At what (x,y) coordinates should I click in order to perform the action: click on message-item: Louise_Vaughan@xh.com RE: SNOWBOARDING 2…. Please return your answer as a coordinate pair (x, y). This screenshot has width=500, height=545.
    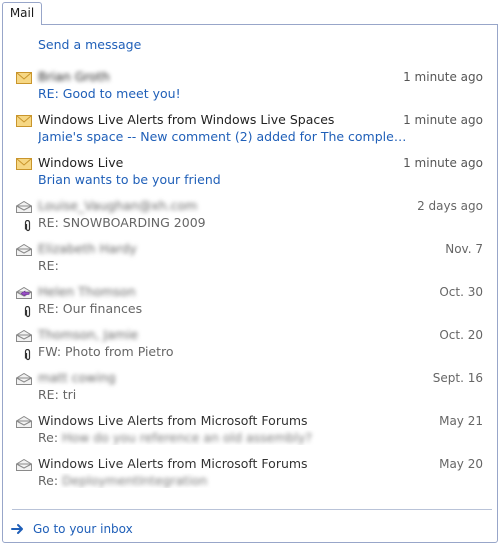
    Looking at the image, I should click on (250, 218).